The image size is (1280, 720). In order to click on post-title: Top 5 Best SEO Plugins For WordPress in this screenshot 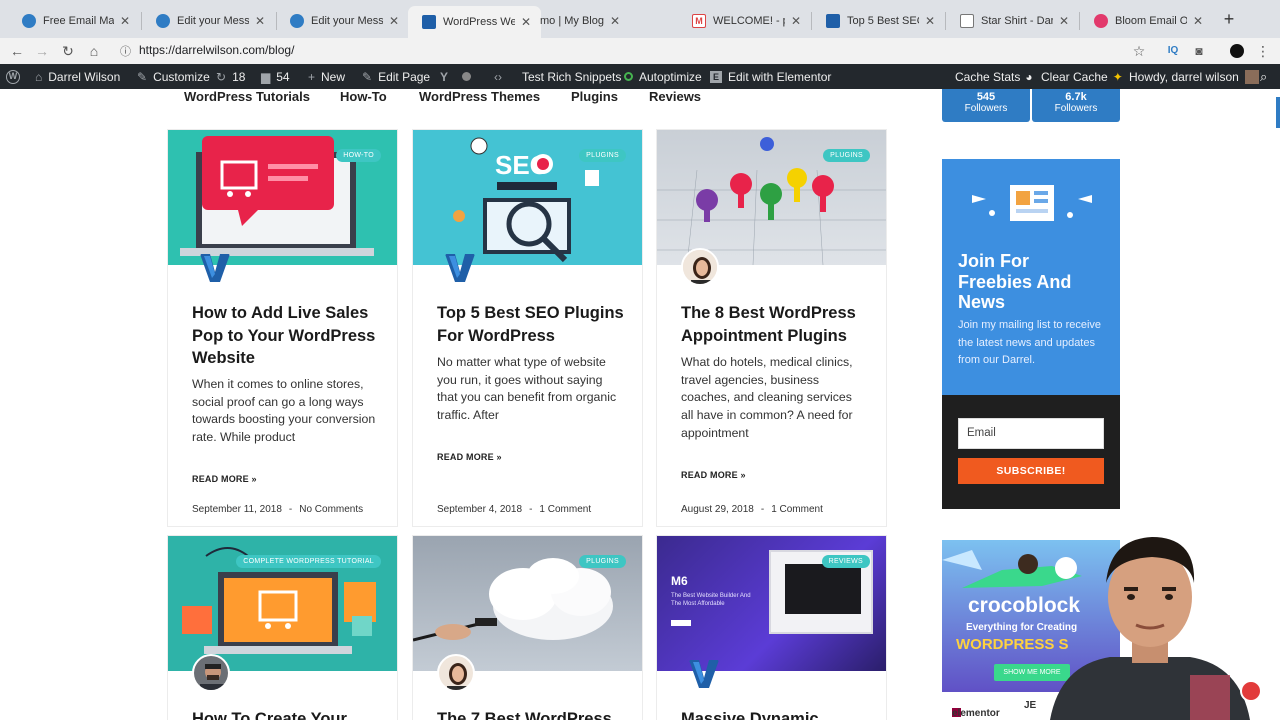, I will do `click(532, 324)`.